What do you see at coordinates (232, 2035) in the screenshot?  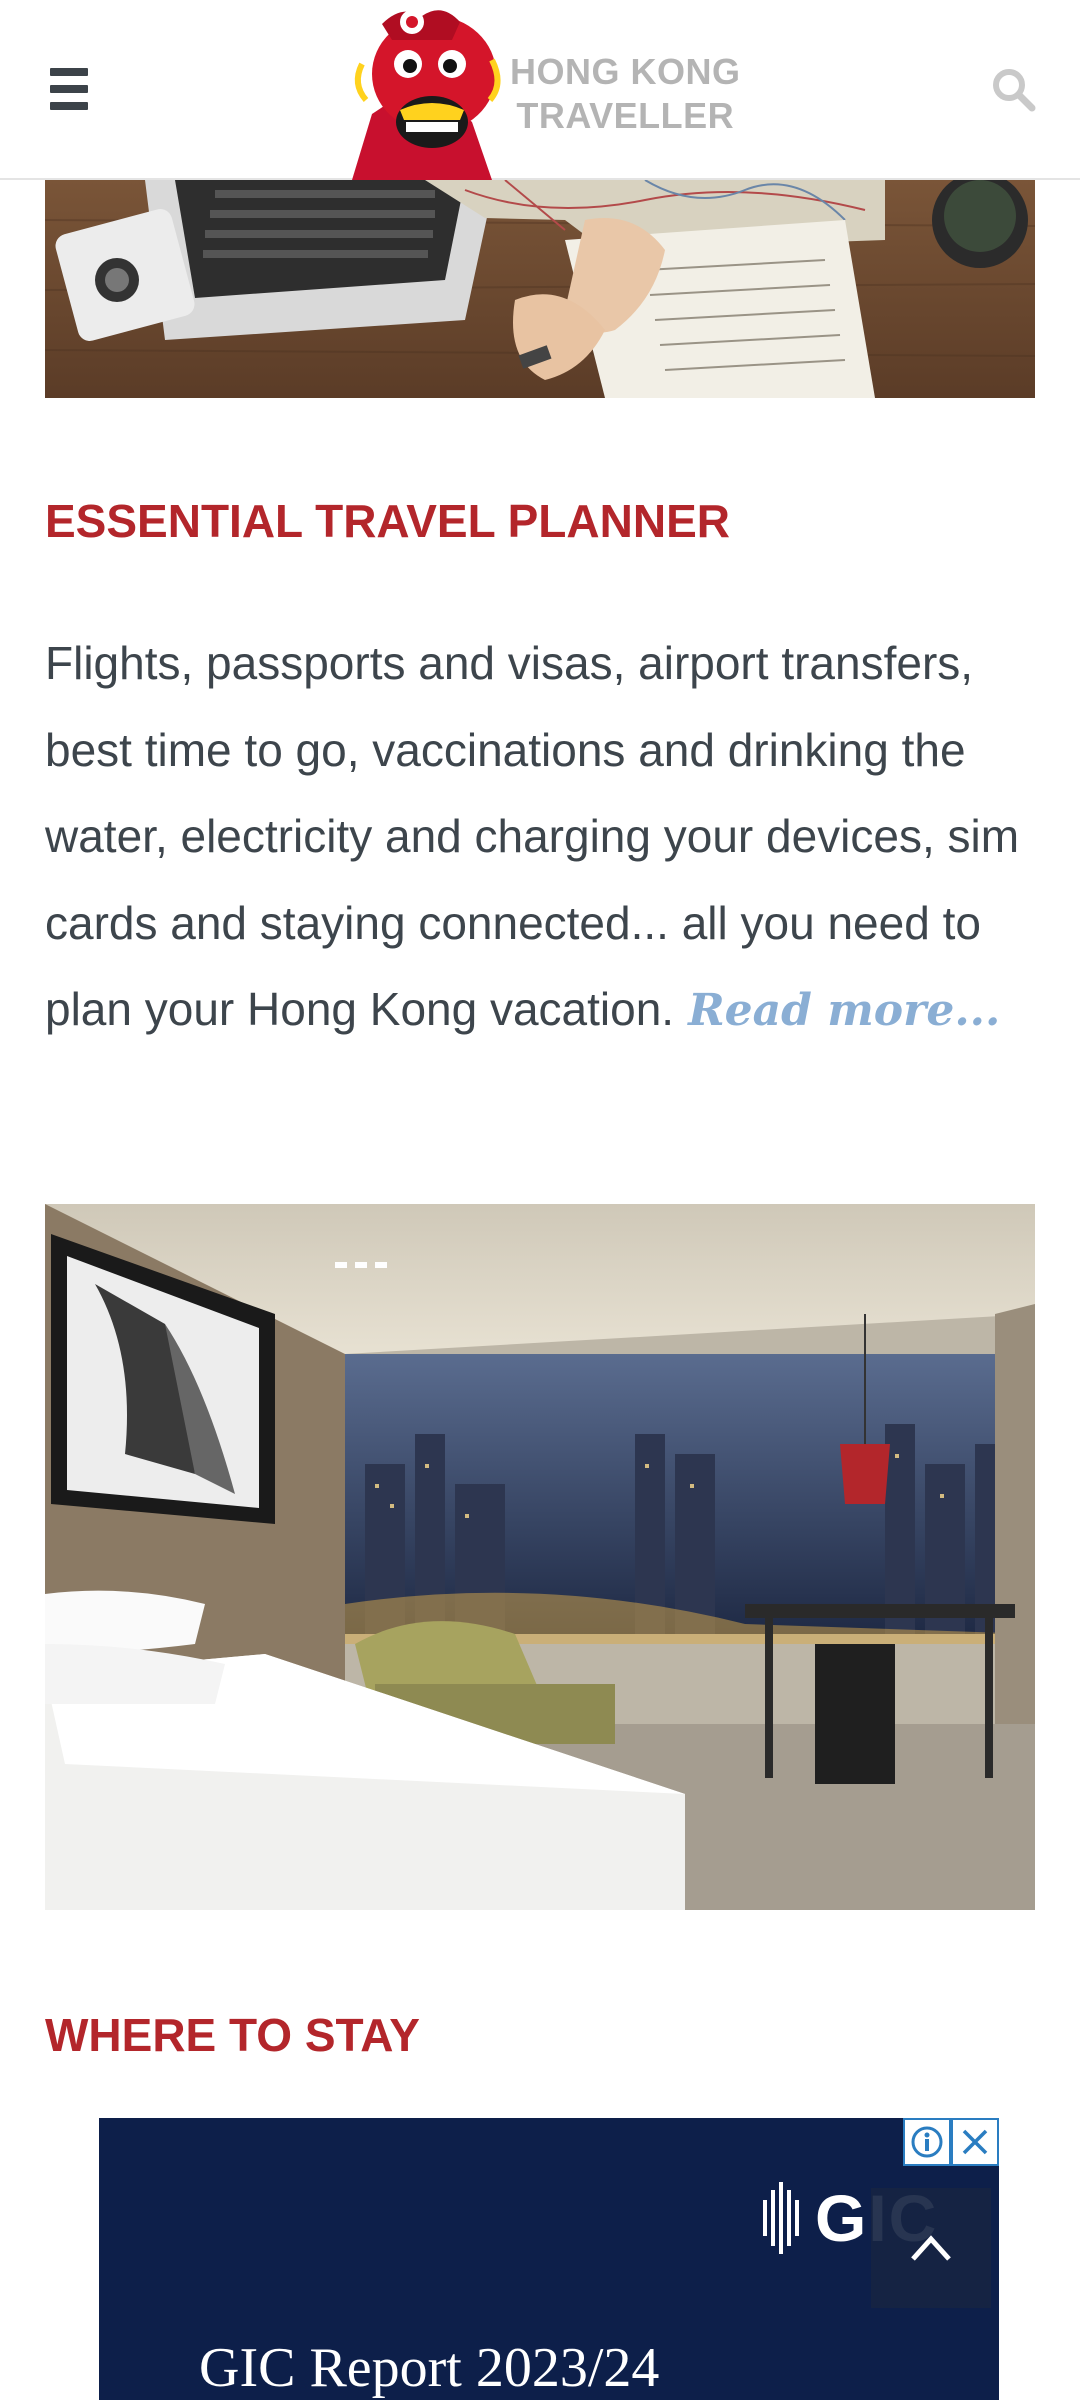 I see `section-title-where-to-stay: WHERE TO STAY` at bounding box center [232, 2035].